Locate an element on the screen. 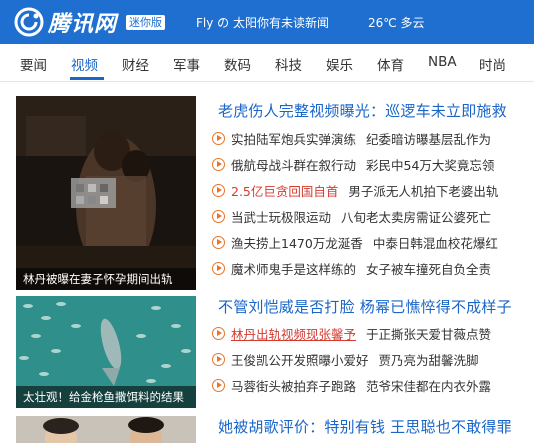 This screenshot has height=443, width=534. news-line: 渔夫捞上1470万龙涎香 中泰日韩混血校花爆红 is located at coordinates (355, 242).